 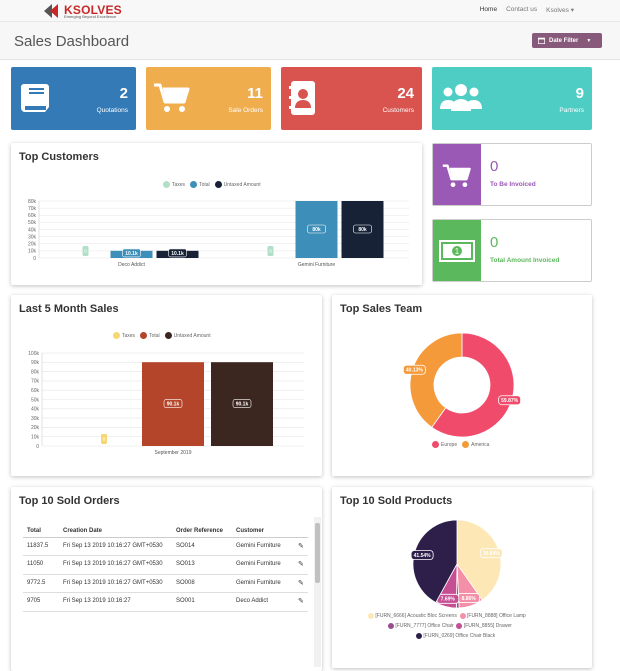 What do you see at coordinates (255, 93) in the screenshot?
I see `sale-orders-count: 11` at bounding box center [255, 93].